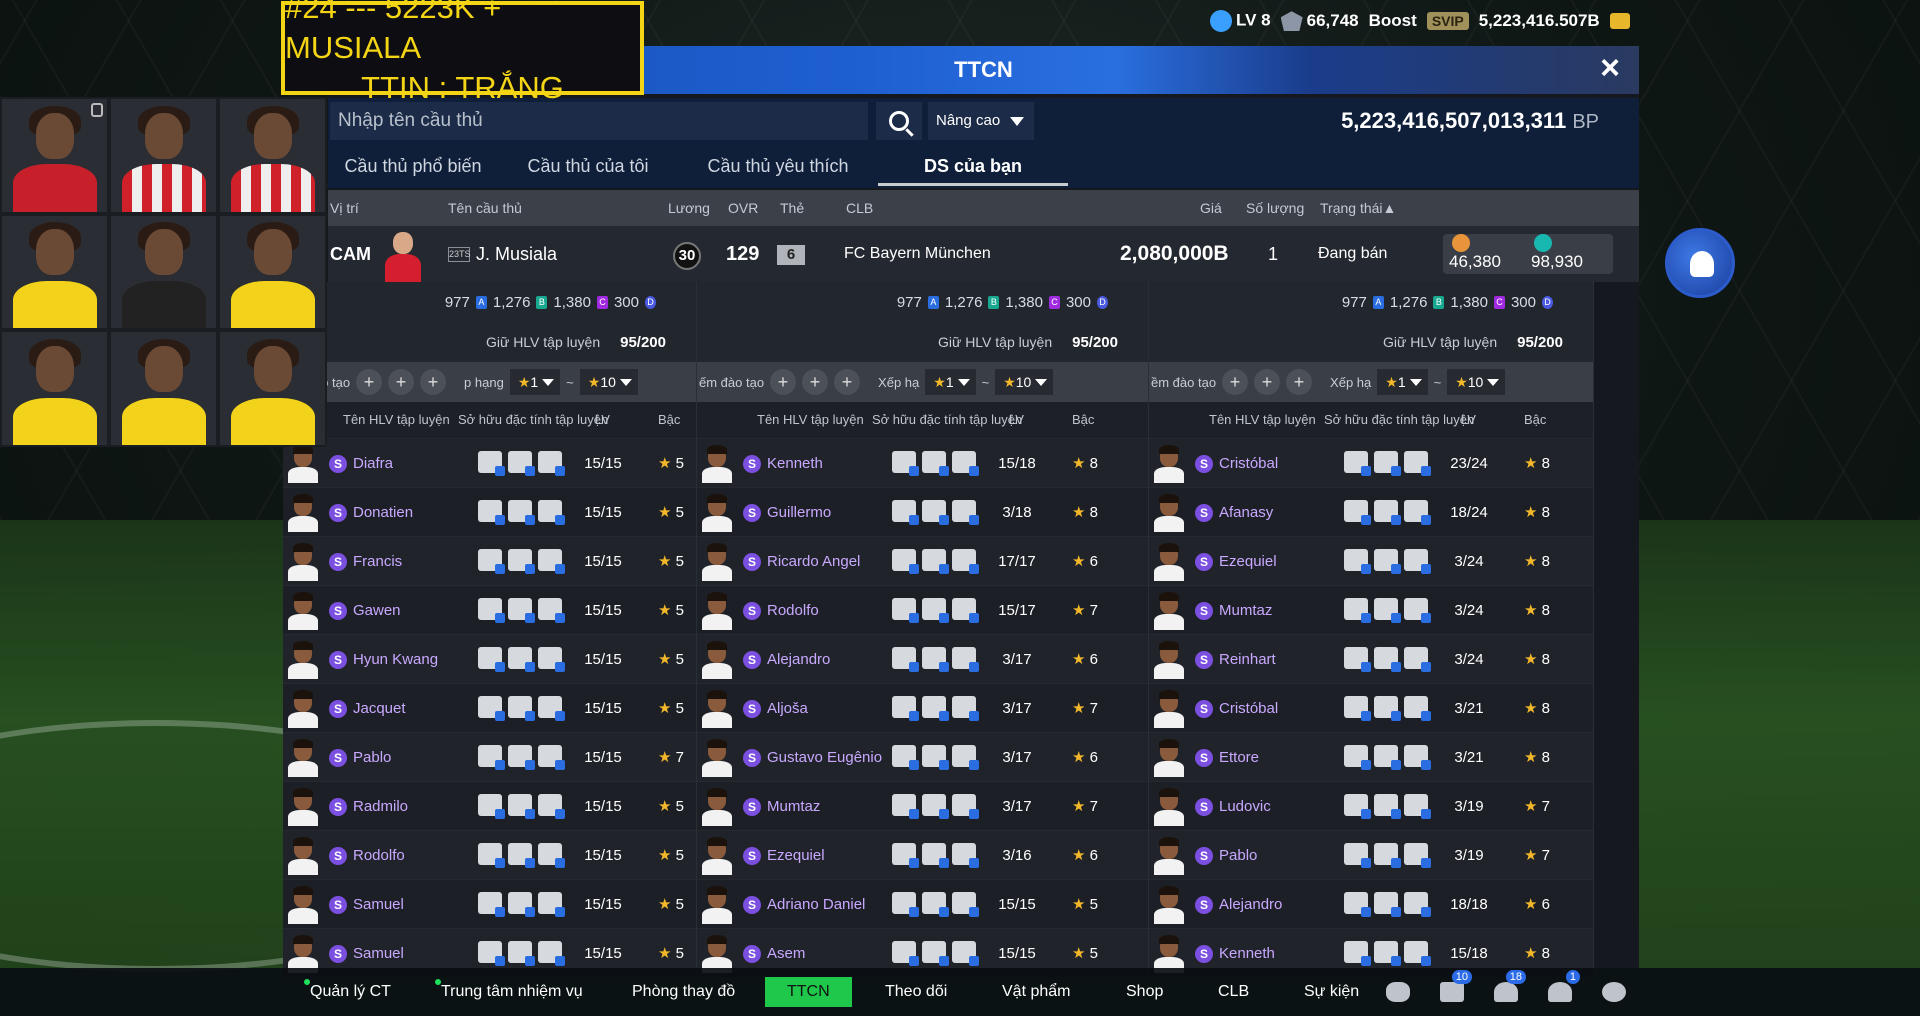 The width and height of the screenshot is (1920, 1016). What do you see at coordinates (1469, 904) in the screenshot?
I see `coach-level: 18/18` at bounding box center [1469, 904].